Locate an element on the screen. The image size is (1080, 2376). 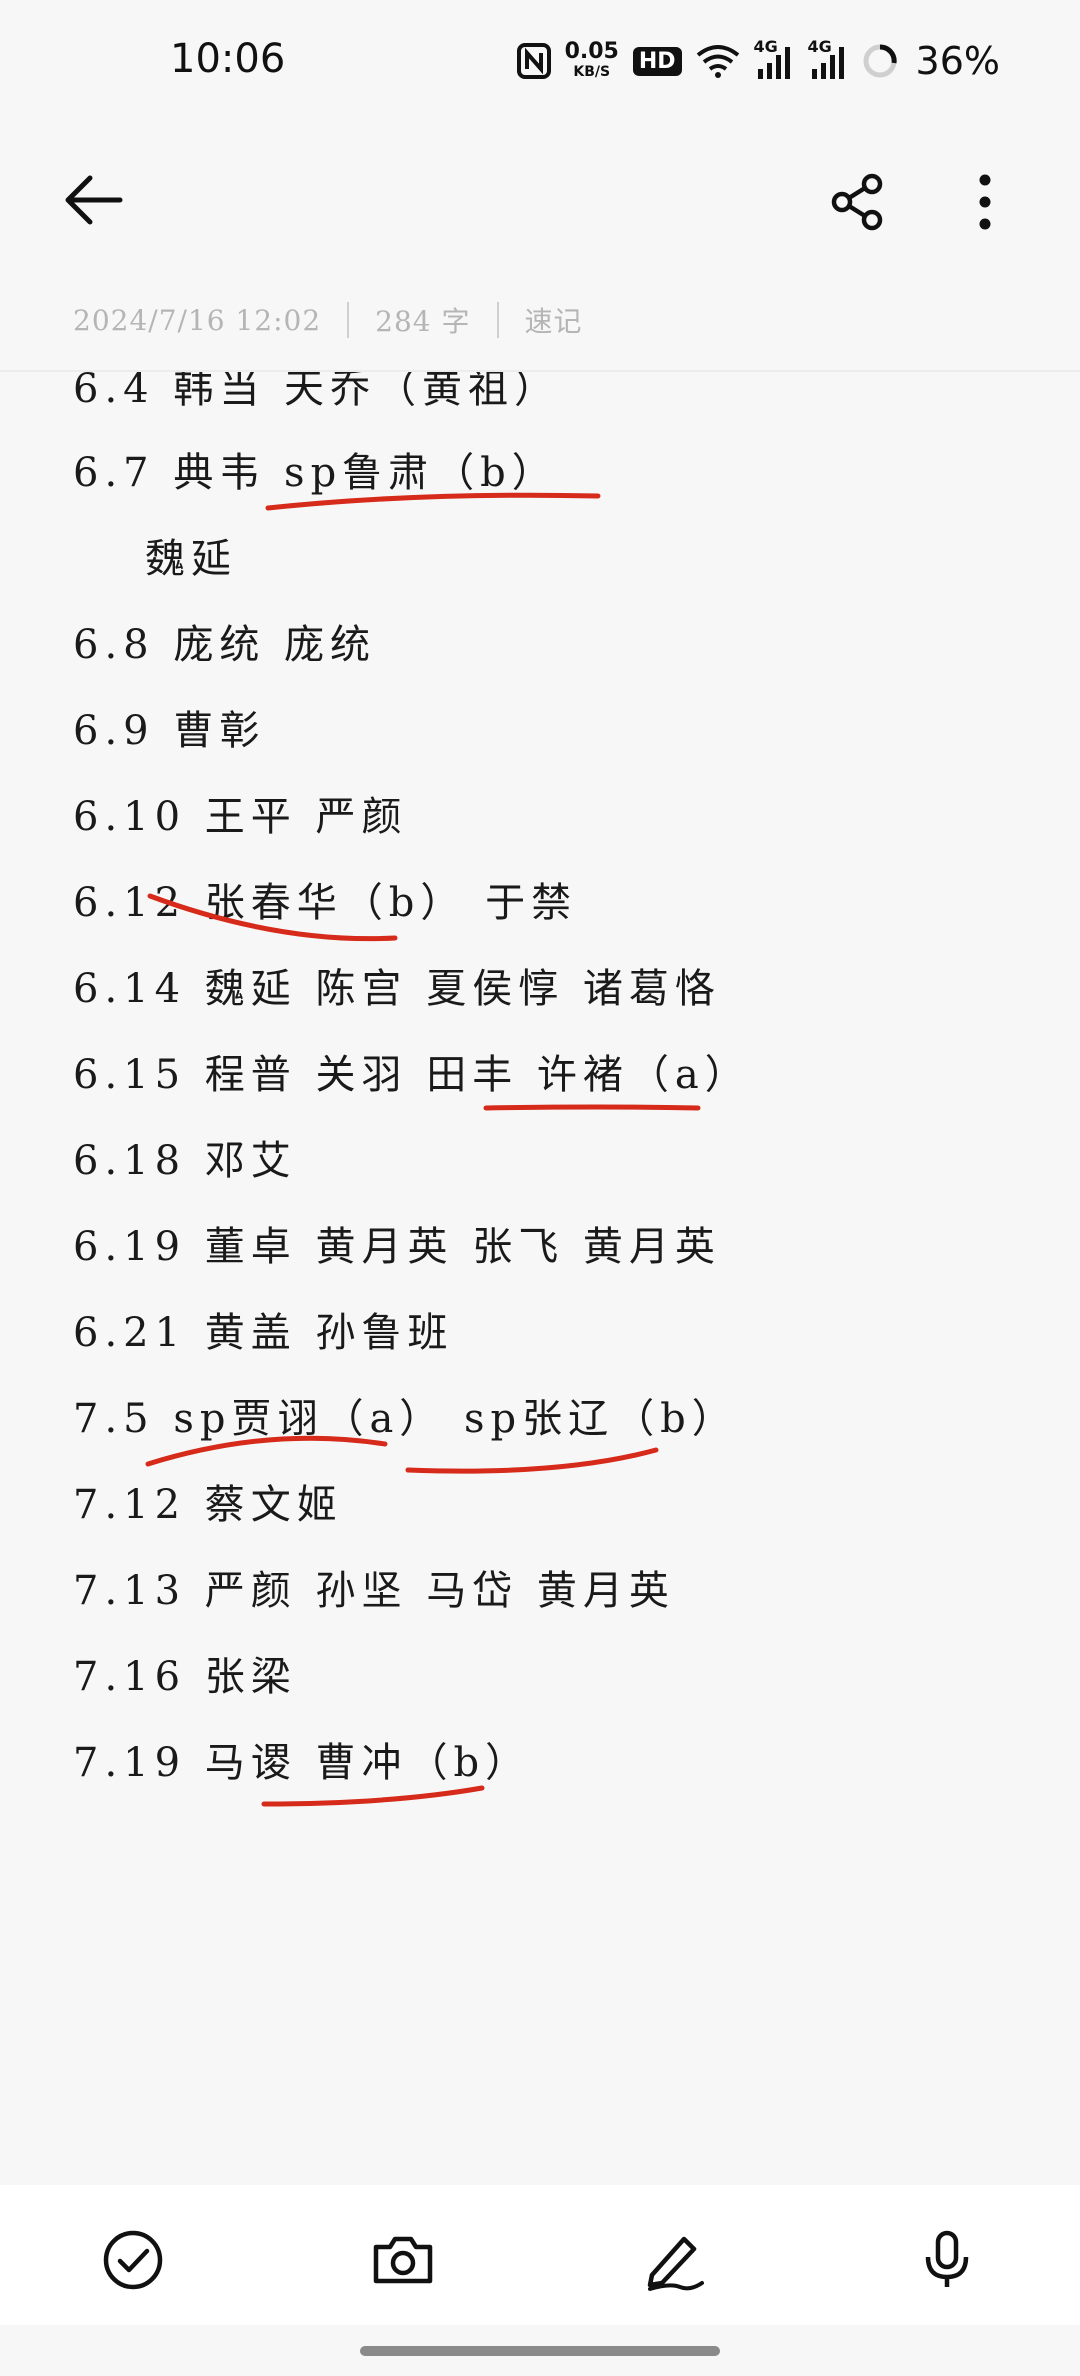
battery-ring-icon is located at coordinates (880, 61).